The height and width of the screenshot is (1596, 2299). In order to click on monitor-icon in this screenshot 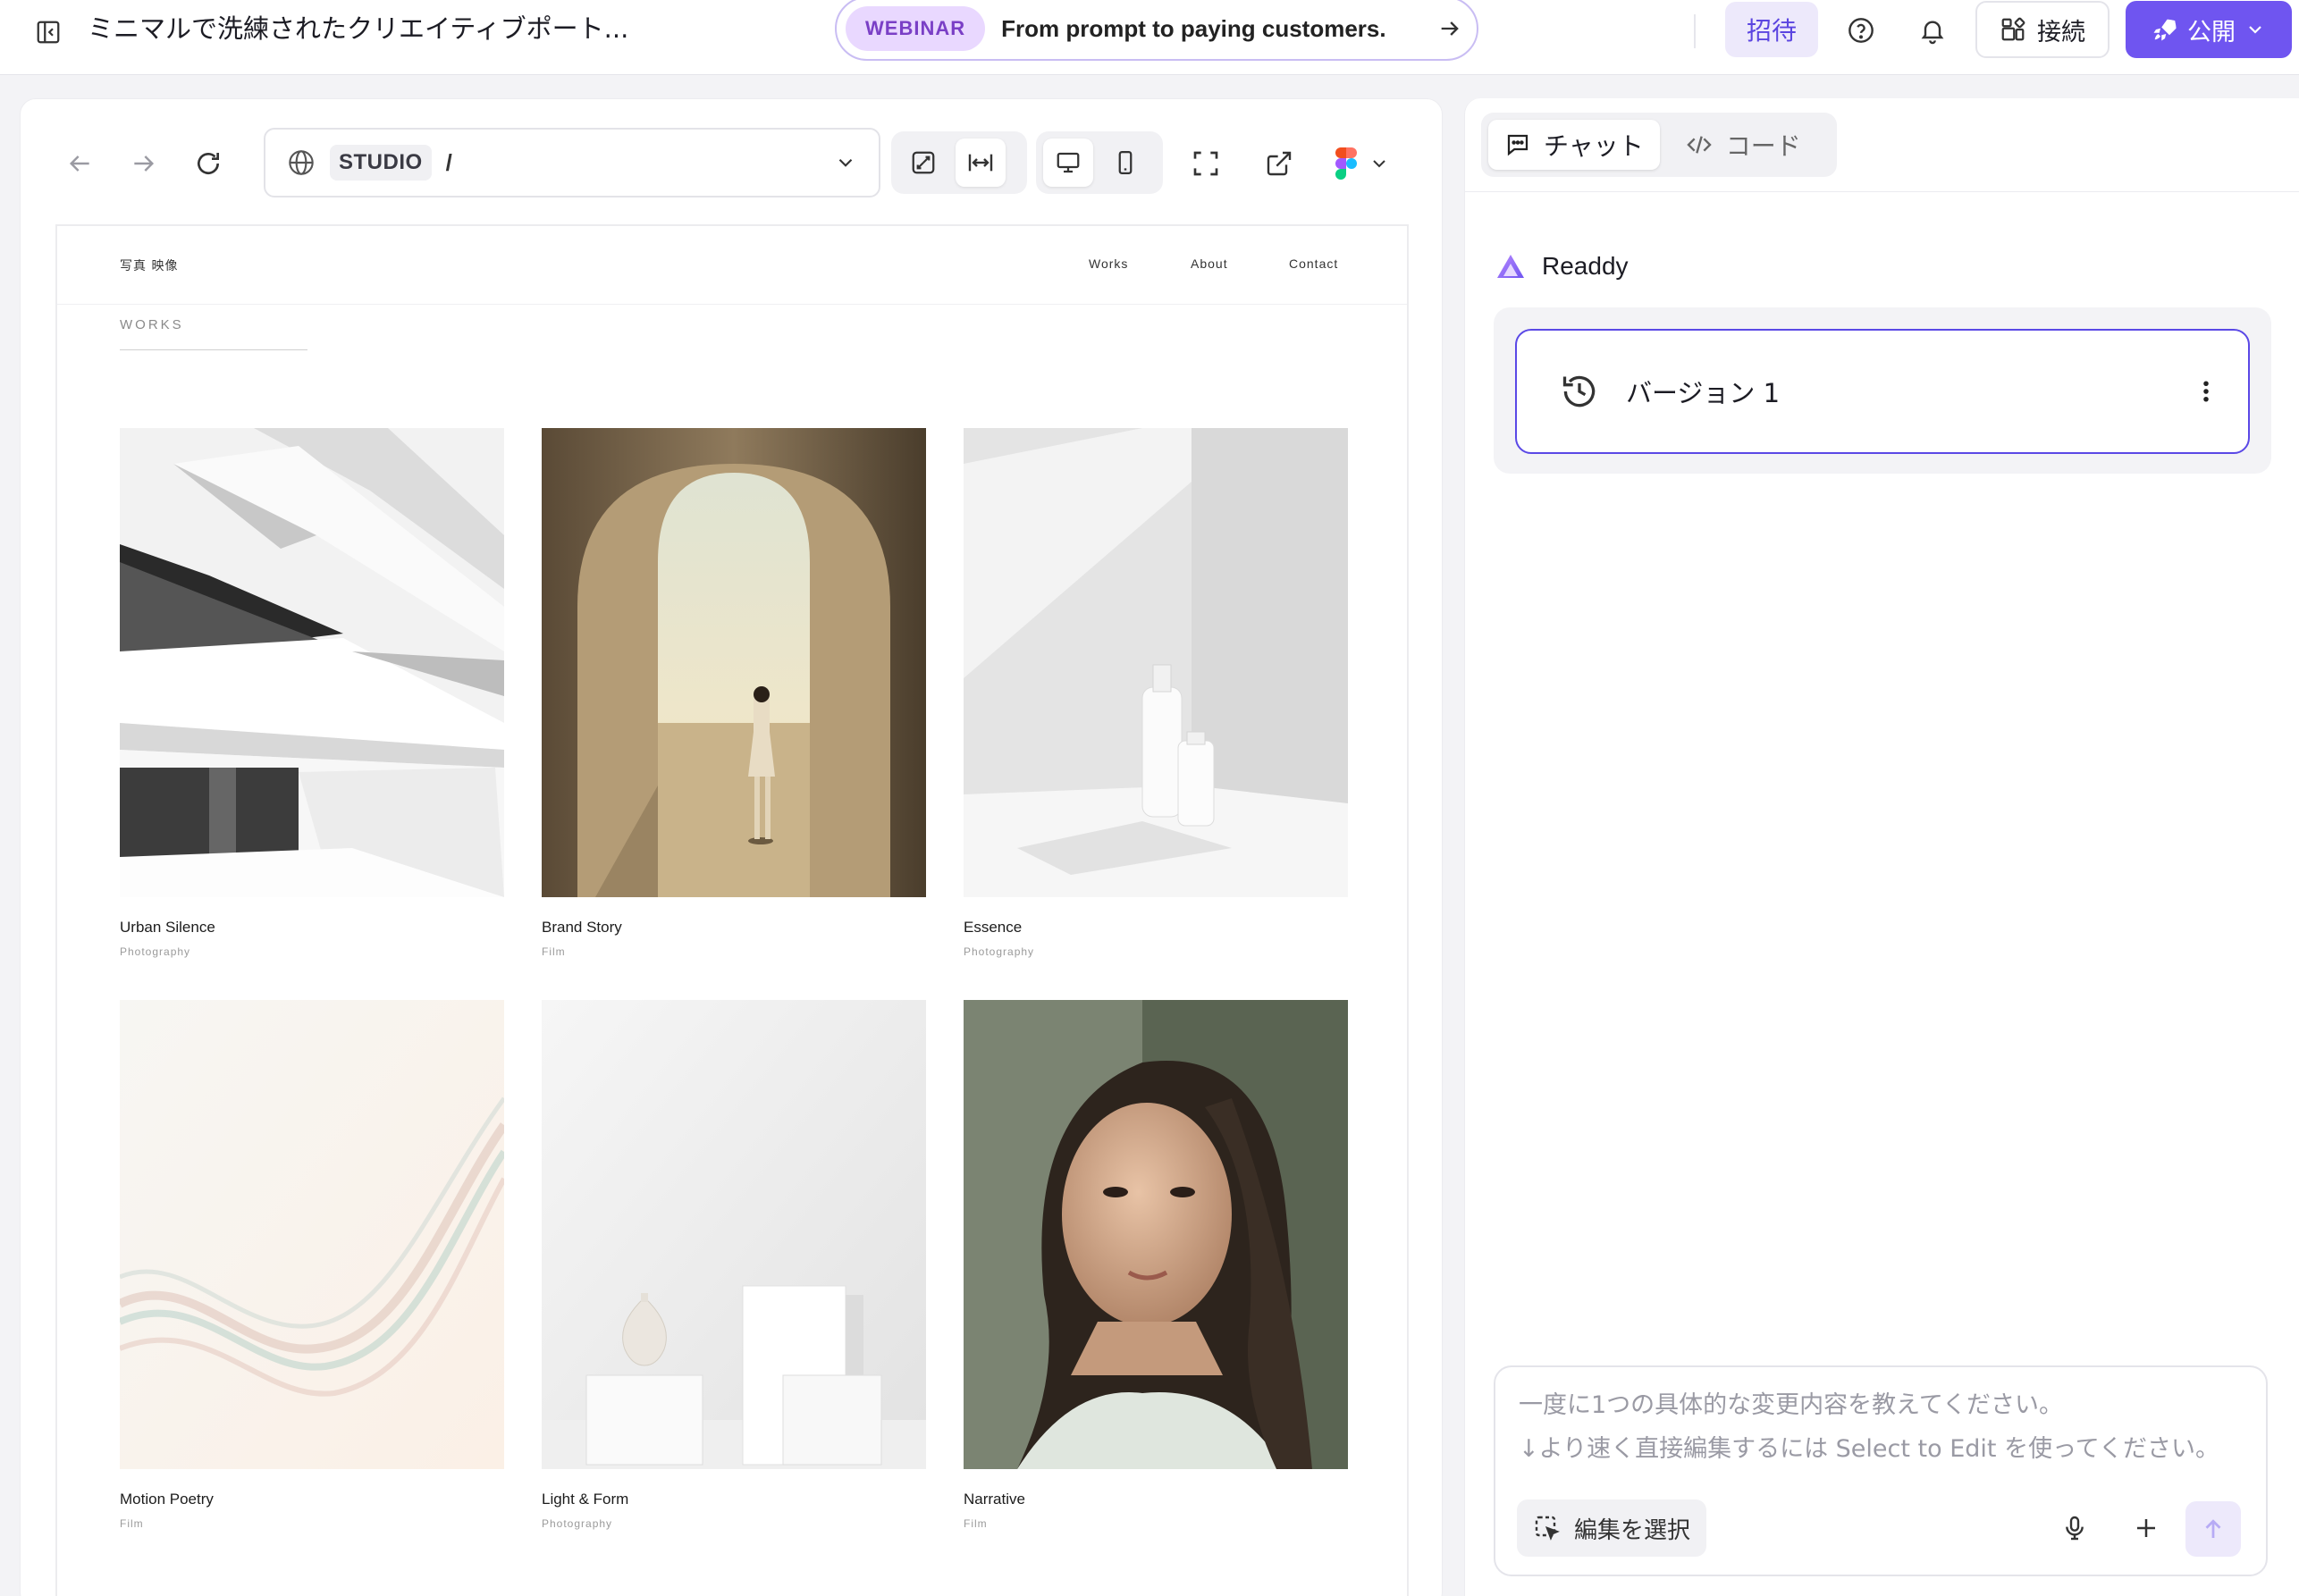, I will do `click(1068, 162)`.